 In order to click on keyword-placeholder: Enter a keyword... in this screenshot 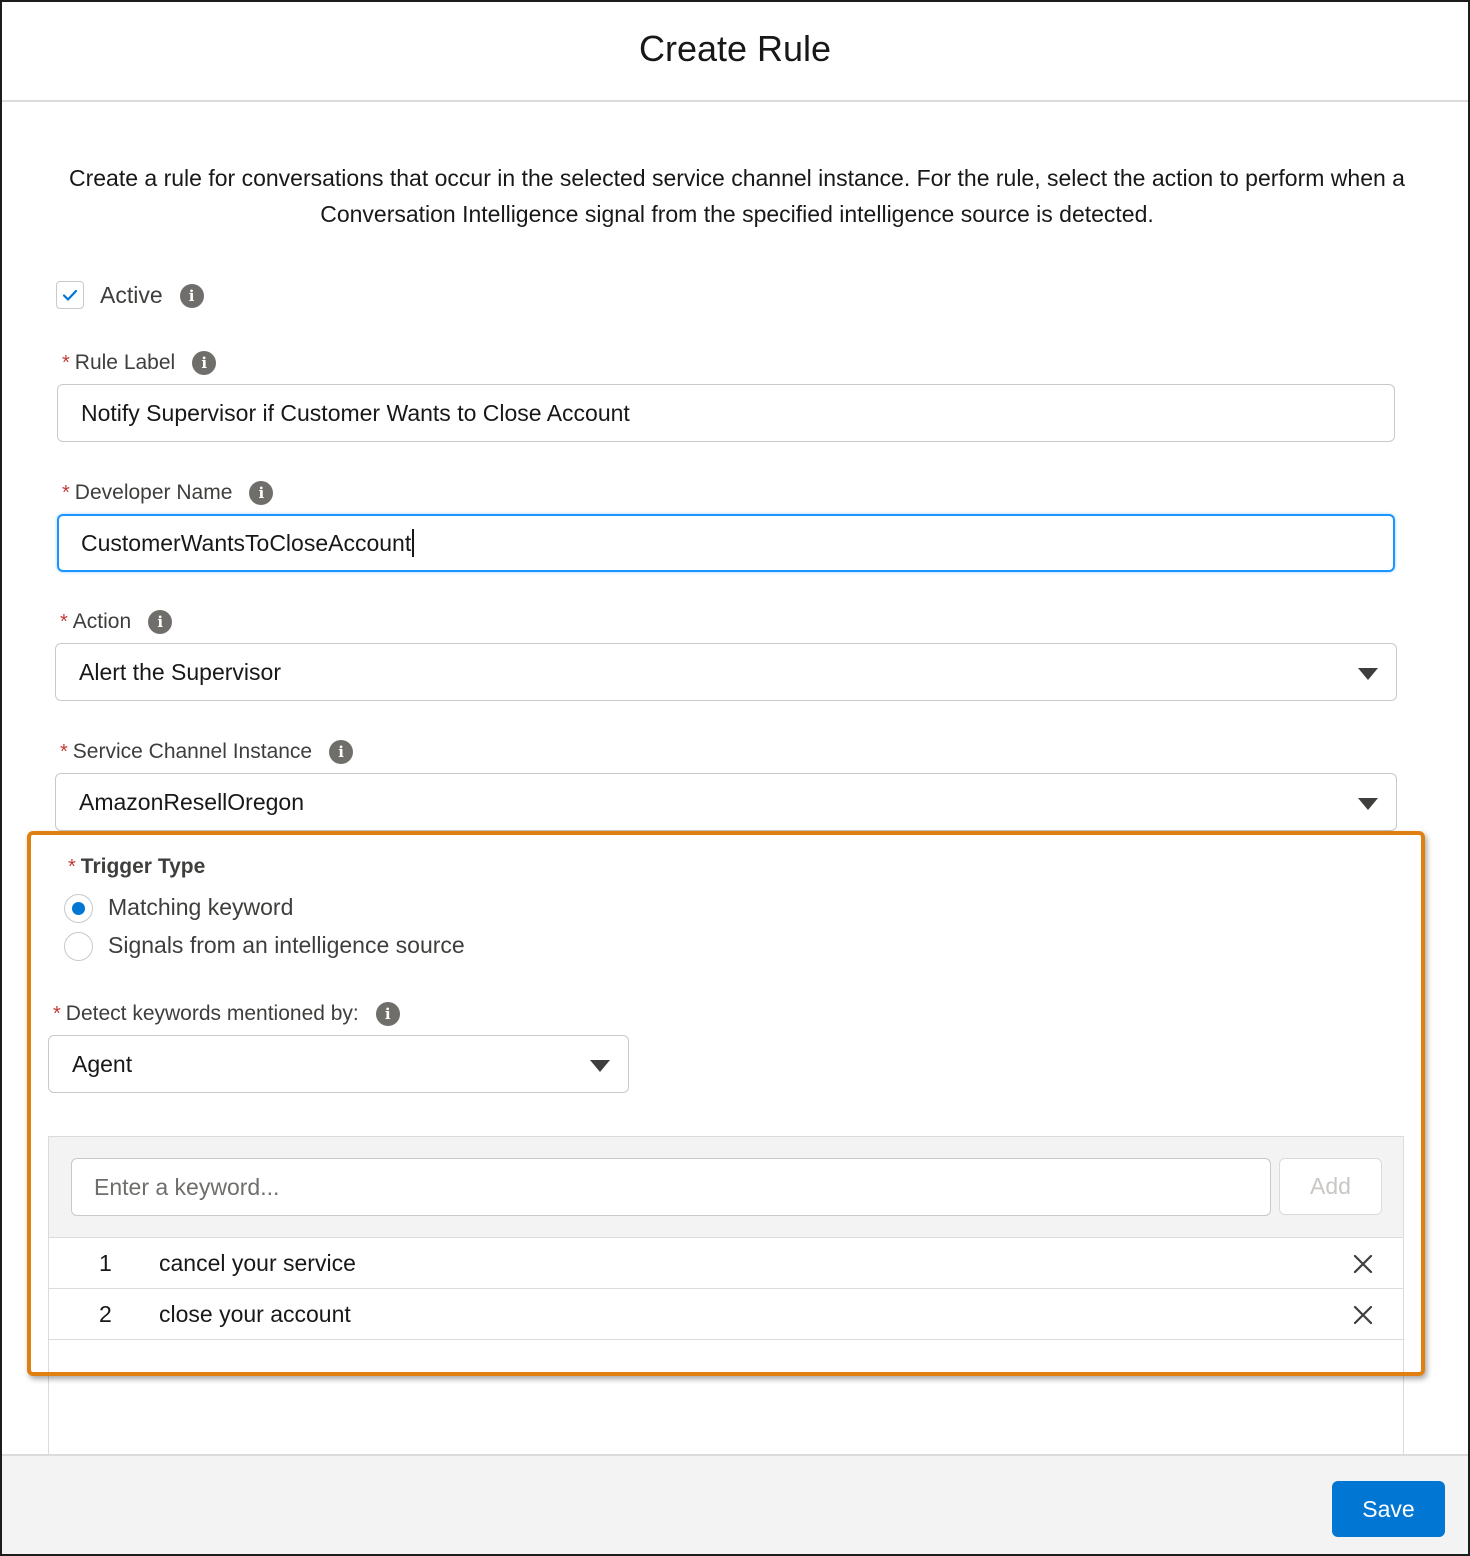, I will do `click(187, 1186)`.